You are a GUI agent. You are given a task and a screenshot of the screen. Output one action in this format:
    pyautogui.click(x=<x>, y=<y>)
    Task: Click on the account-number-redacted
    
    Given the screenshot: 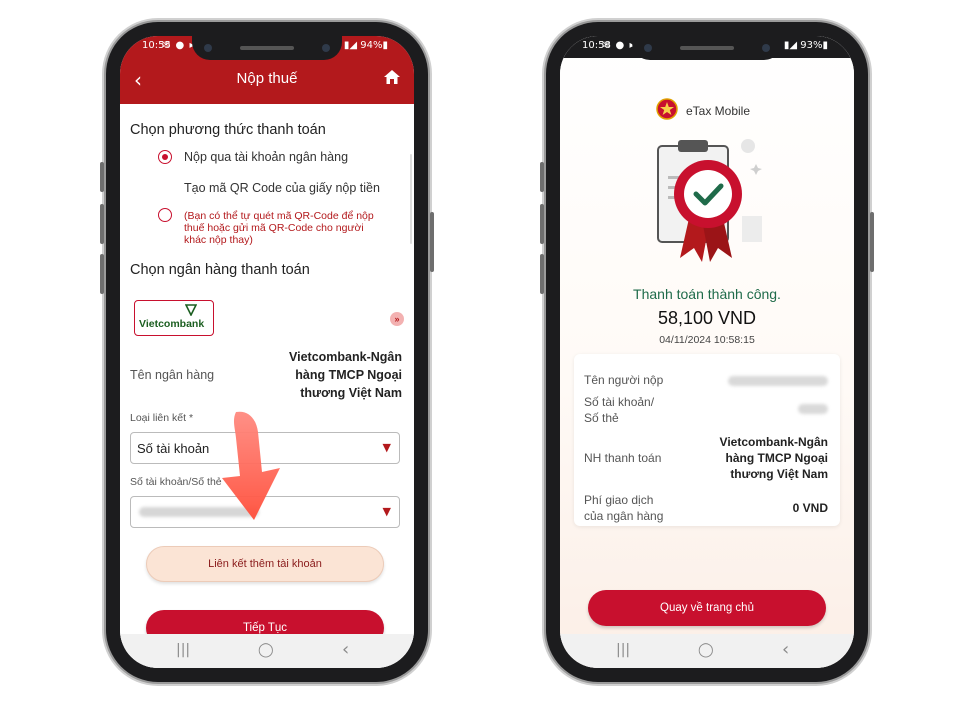 What is the action you would take?
    pyautogui.click(x=813, y=409)
    